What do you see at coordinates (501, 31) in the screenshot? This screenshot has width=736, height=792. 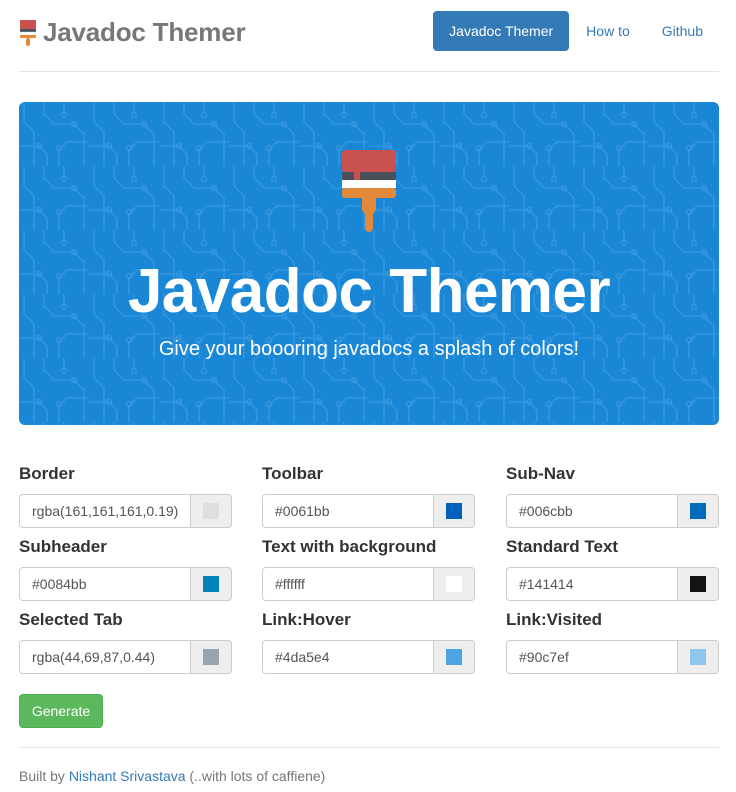 I see `nav-javadoc-themer: Javadoc Themer` at bounding box center [501, 31].